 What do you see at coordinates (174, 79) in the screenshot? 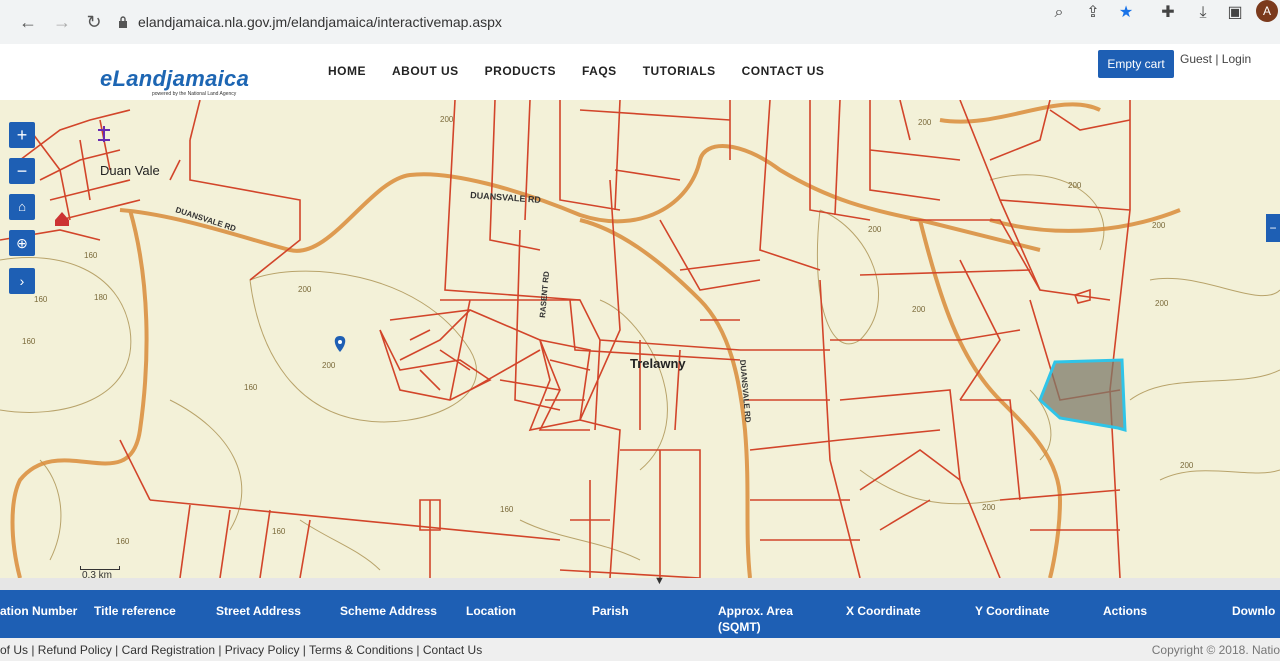
I see `site-logo: eLandjamaica` at bounding box center [174, 79].